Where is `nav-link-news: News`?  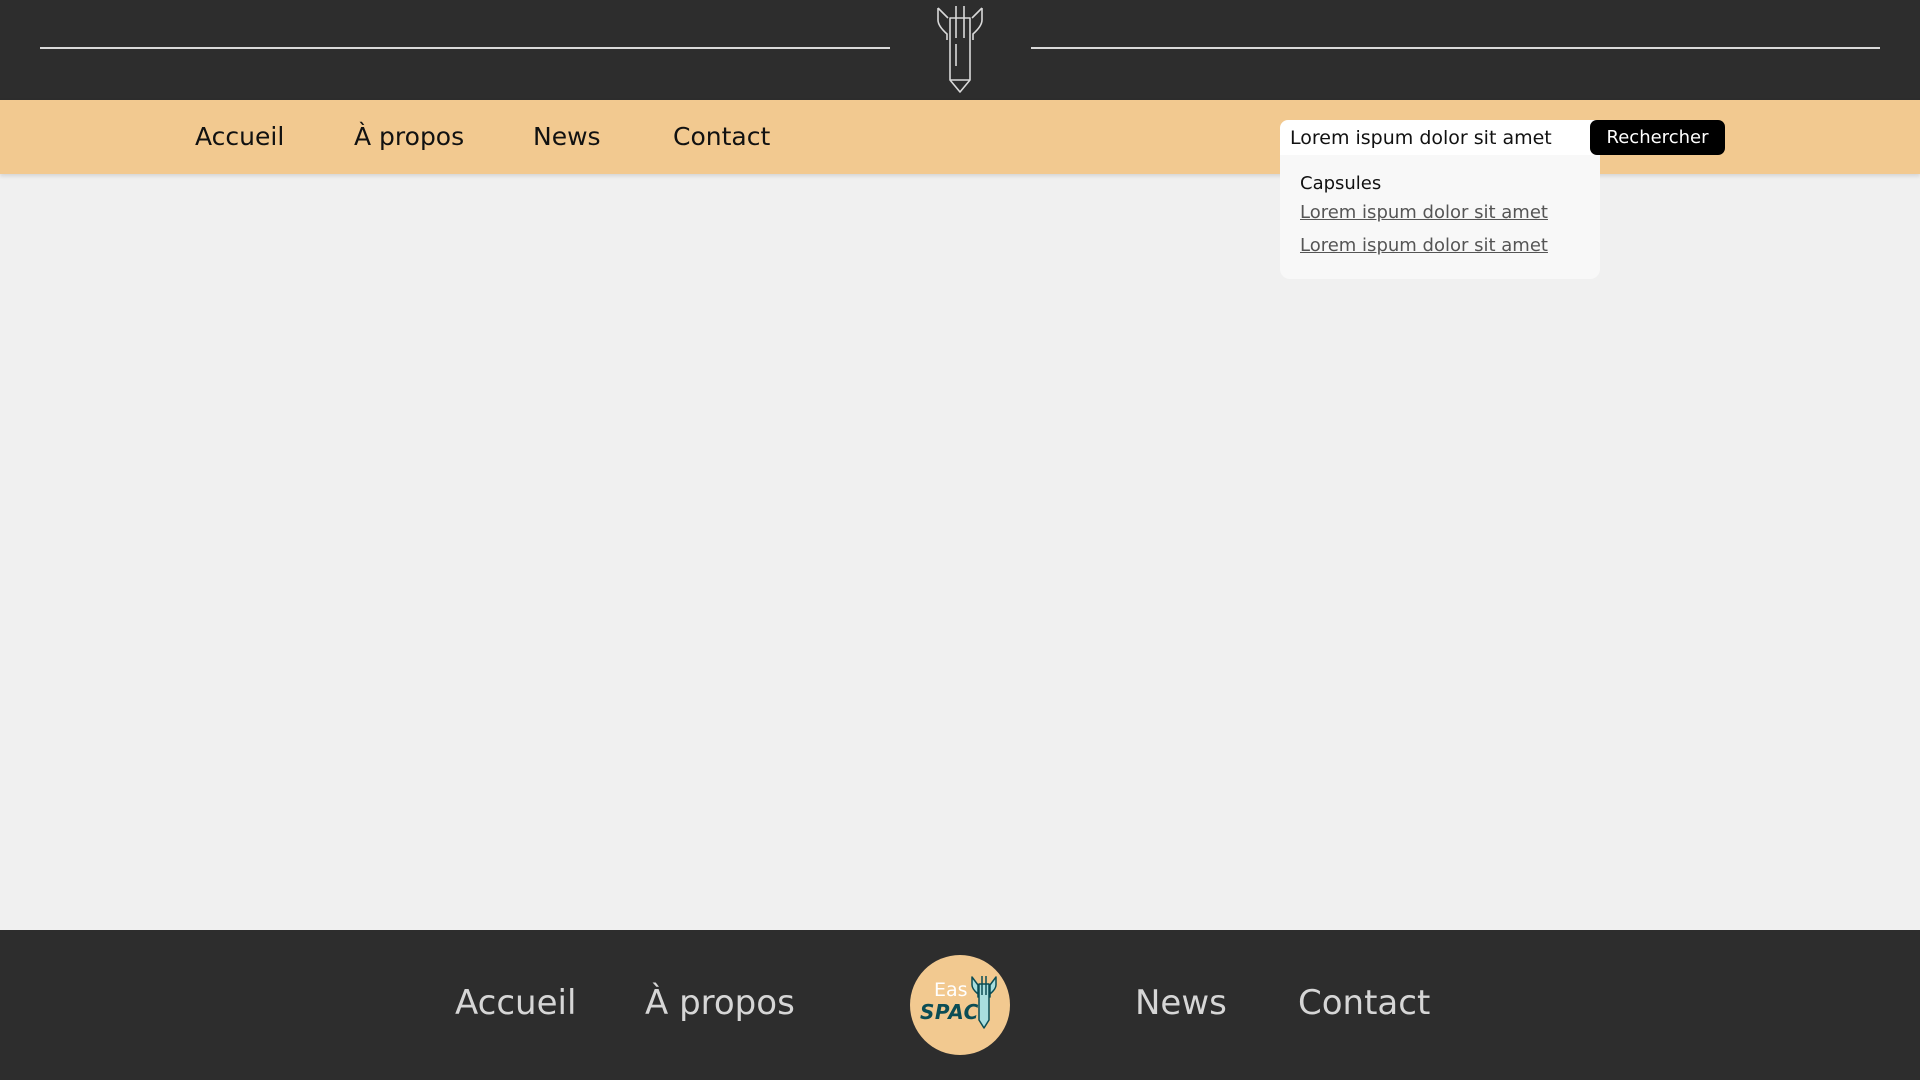 nav-link-news: News is located at coordinates (567, 137).